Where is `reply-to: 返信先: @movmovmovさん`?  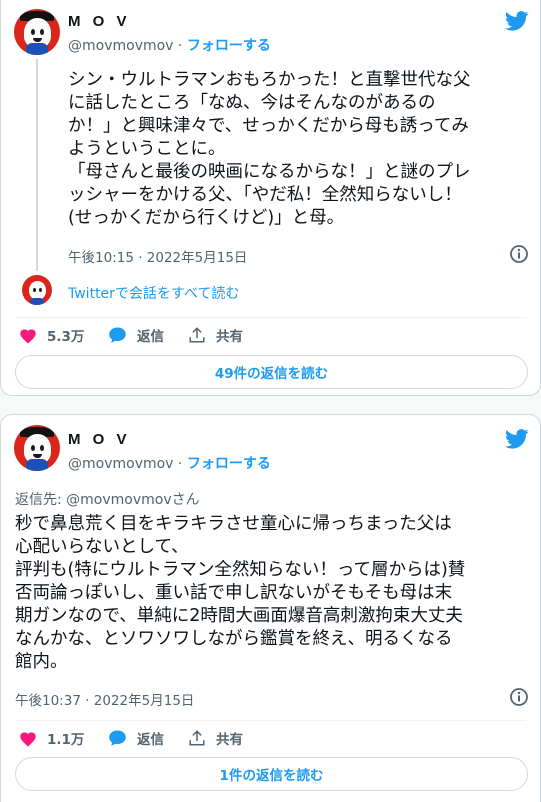 reply-to: 返信先: @movmovmovさん is located at coordinates (107, 499).